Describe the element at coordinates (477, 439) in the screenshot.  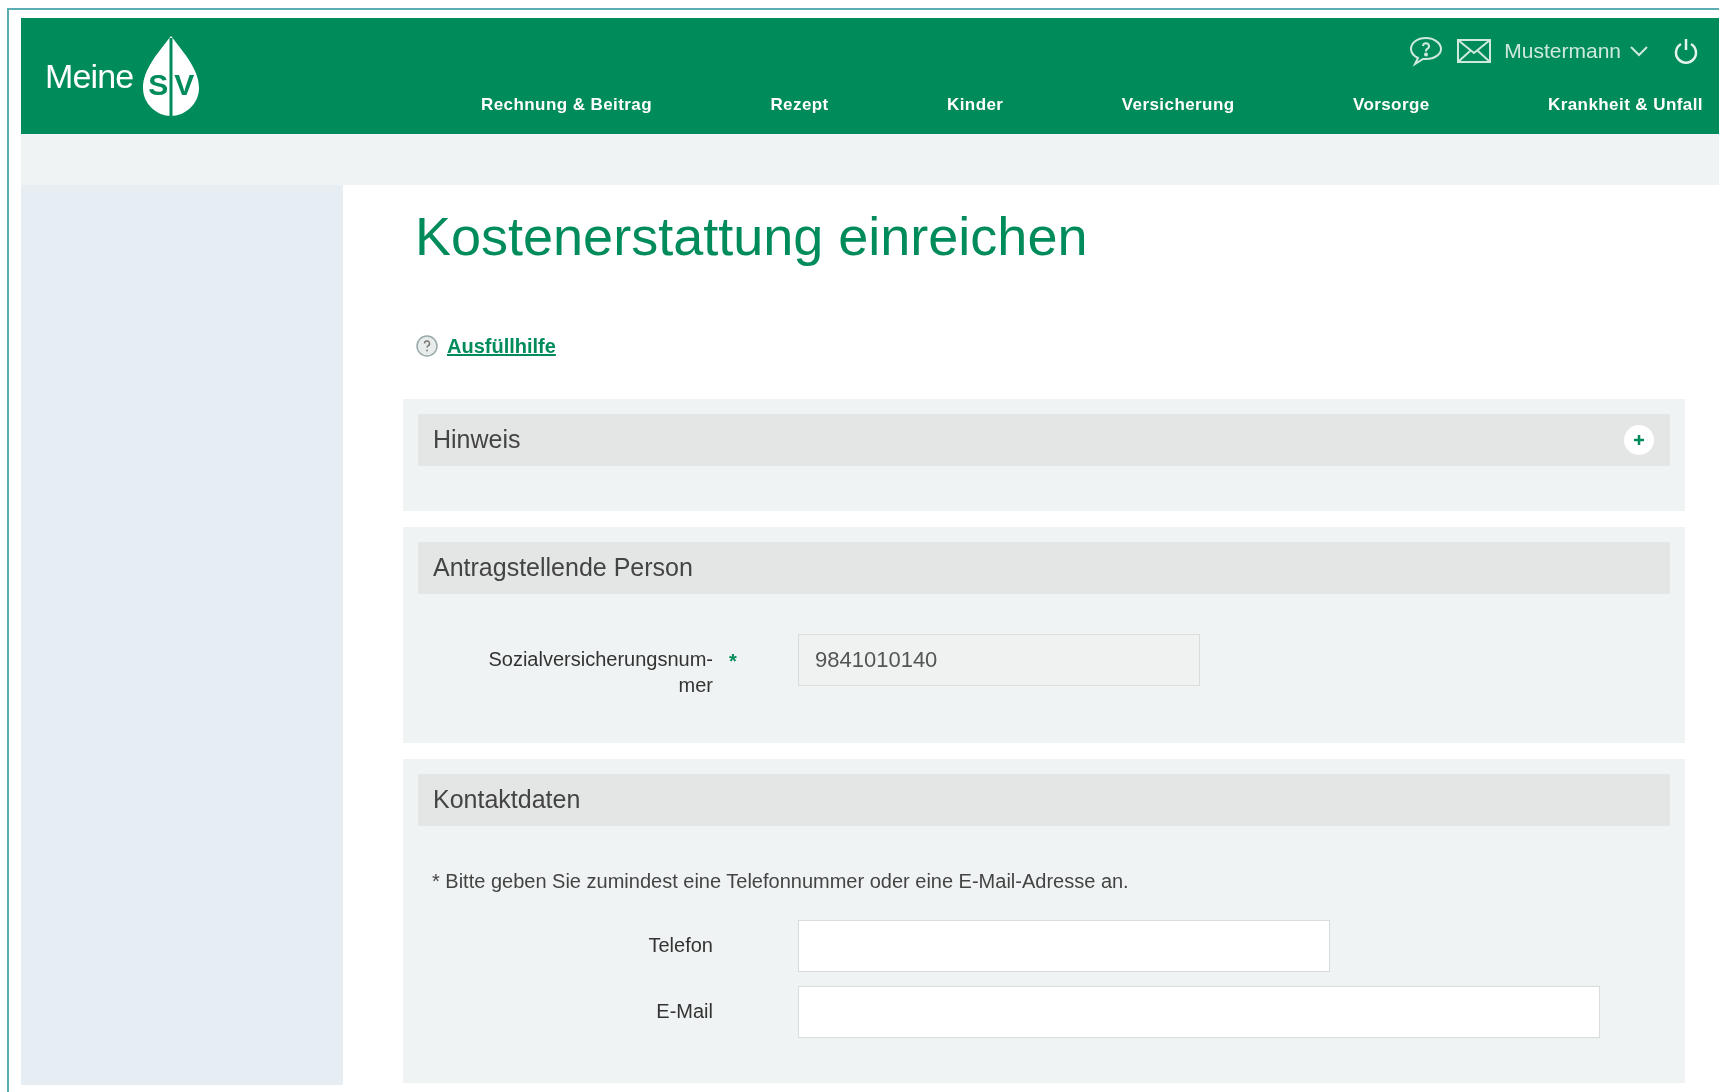
I see `section-title: Hinweis` at that location.